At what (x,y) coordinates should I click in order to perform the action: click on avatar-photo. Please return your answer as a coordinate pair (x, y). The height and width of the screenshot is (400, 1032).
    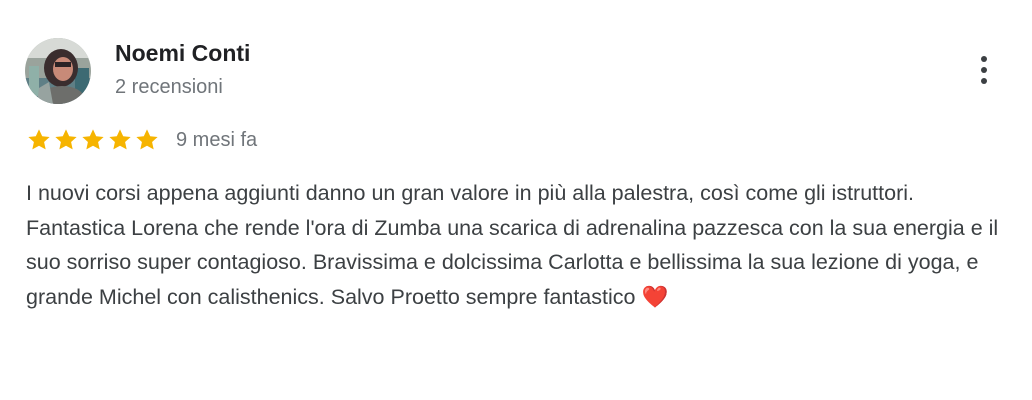
    Looking at the image, I should click on (58, 71).